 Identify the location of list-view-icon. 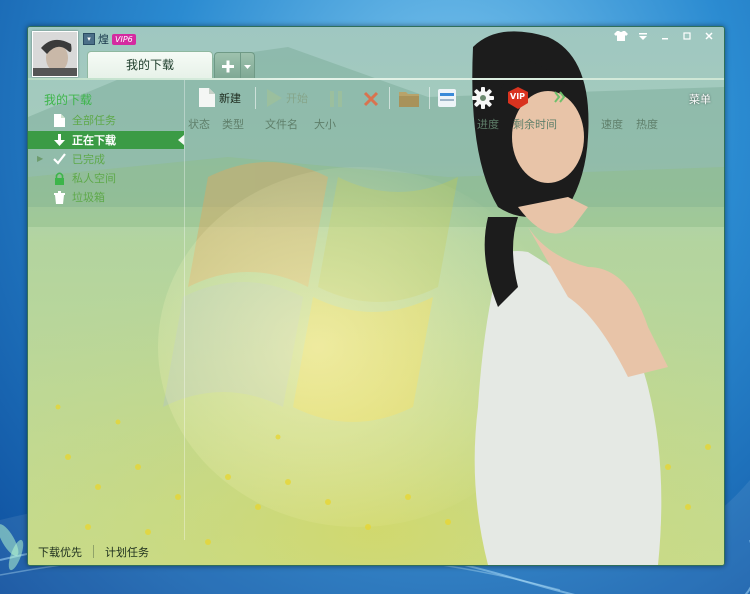
(447, 98).